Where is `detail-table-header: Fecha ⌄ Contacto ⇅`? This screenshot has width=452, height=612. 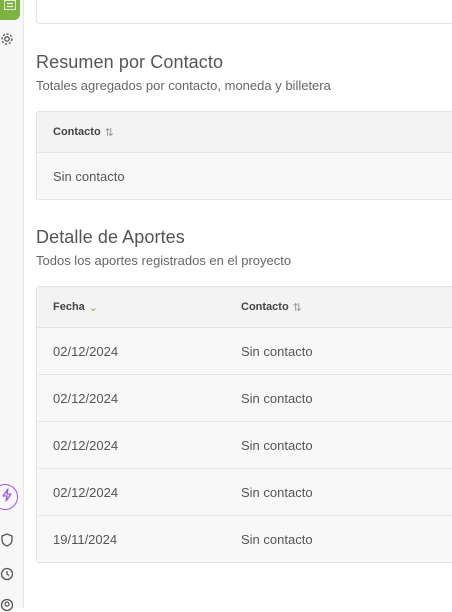
detail-table-header: Fecha ⌄ Contacto ⇅ is located at coordinates (244, 307).